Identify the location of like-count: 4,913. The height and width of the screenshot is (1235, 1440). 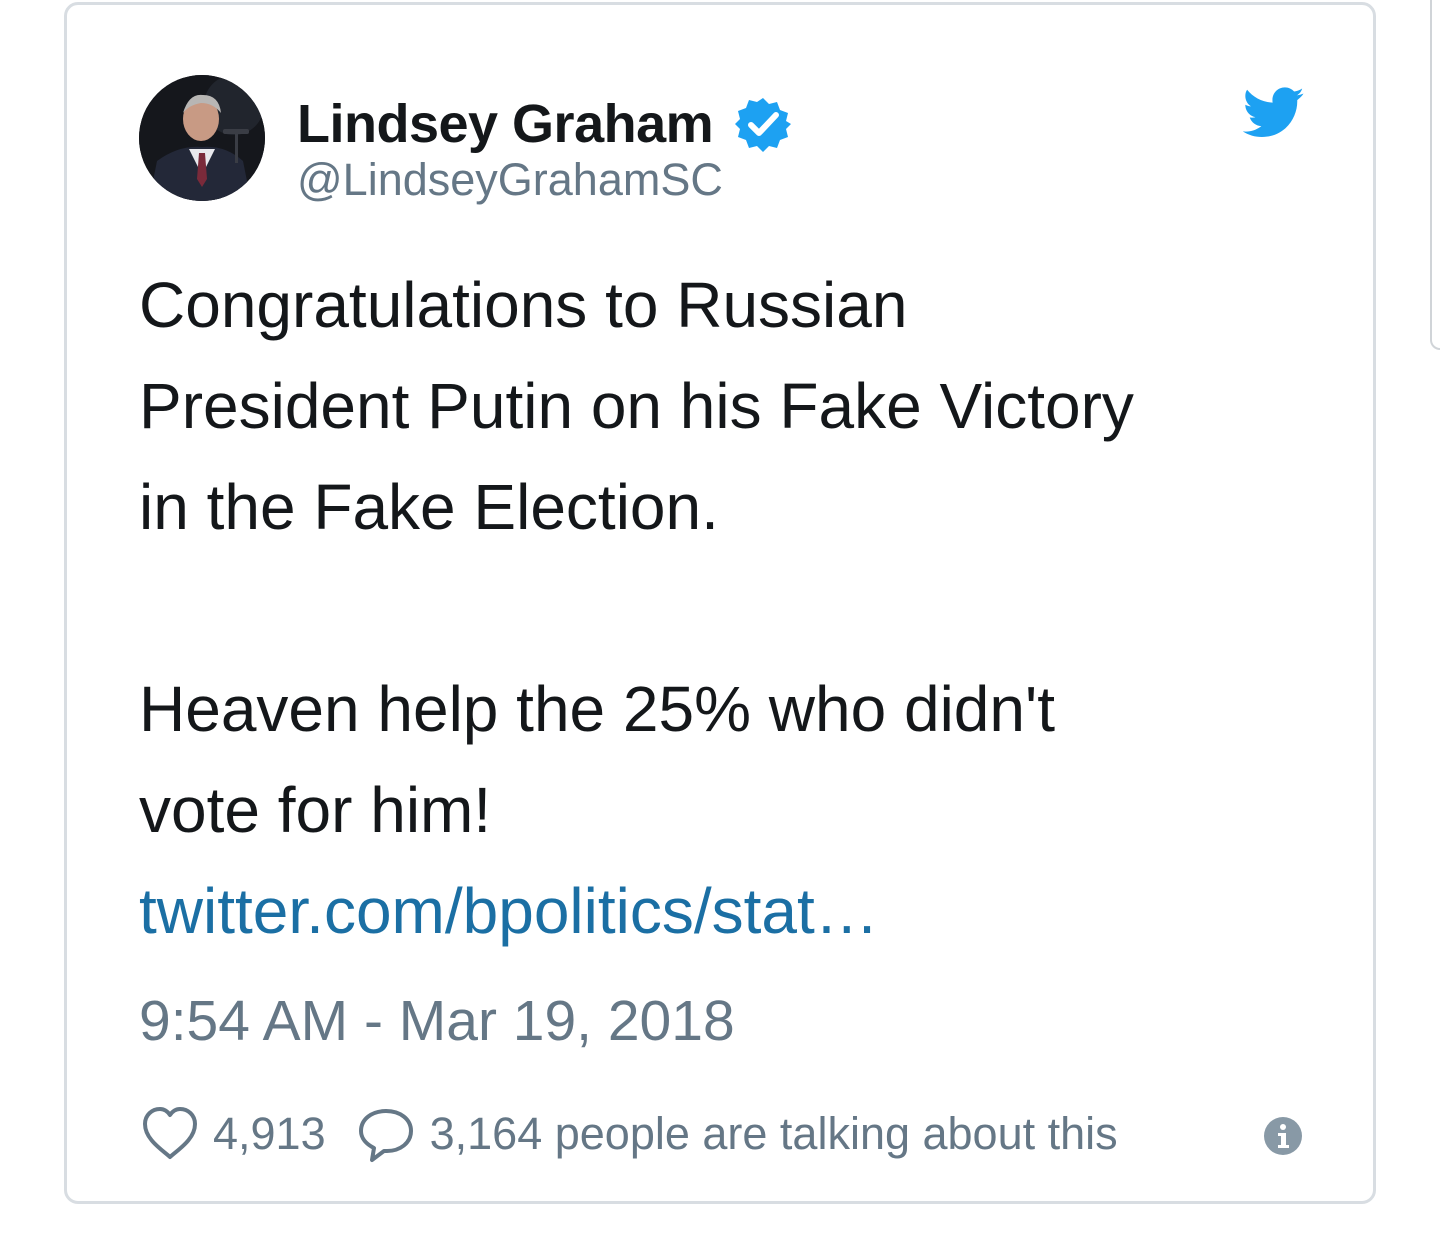
(269, 1134).